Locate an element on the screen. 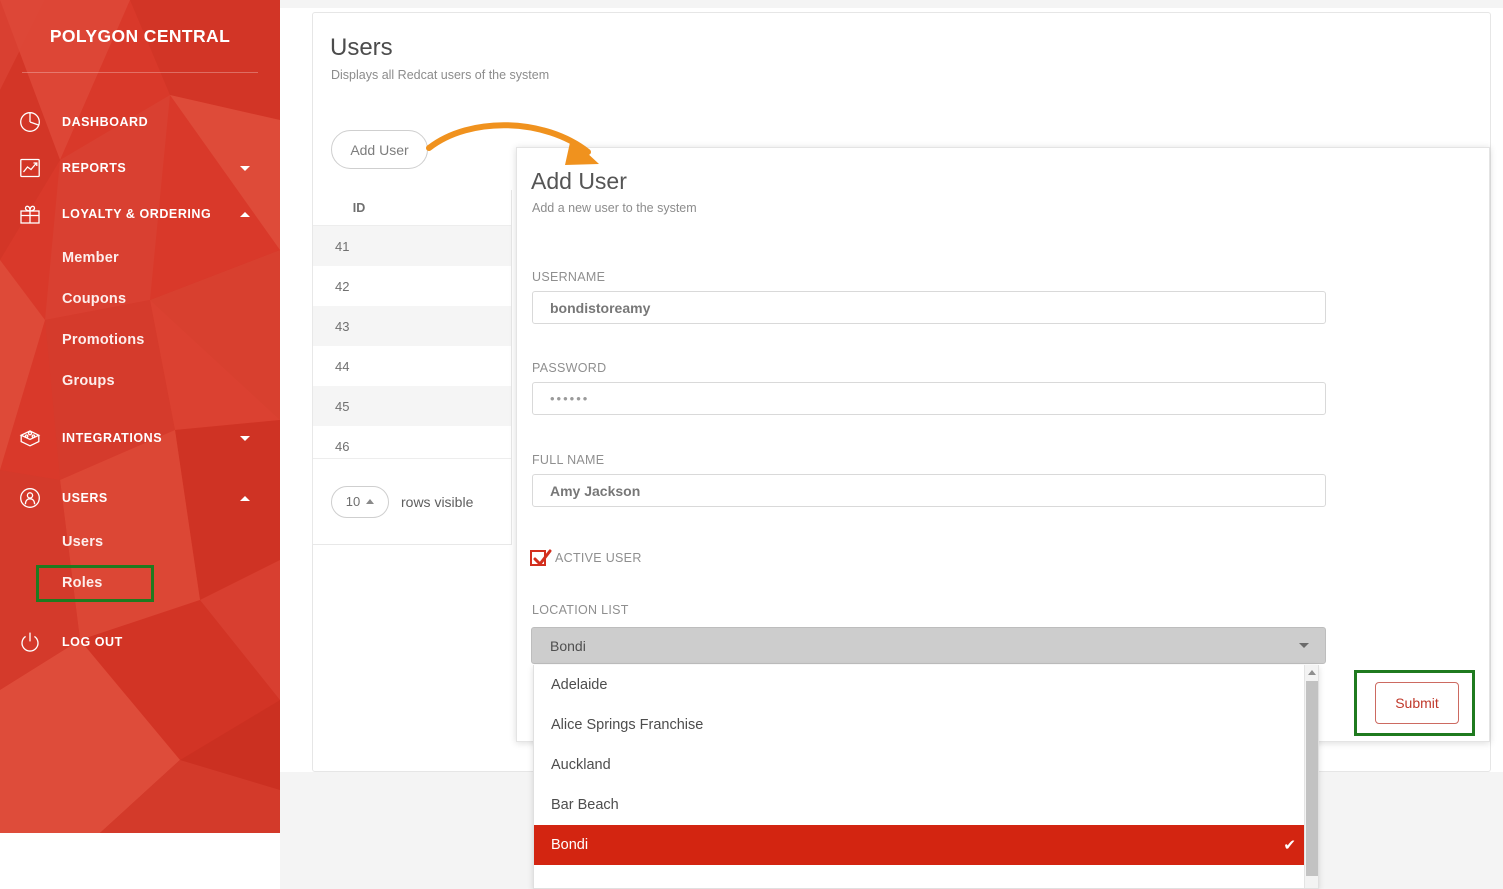 This screenshot has width=1503, height=889. table-cell-id: 44 is located at coordinates (342, 366).